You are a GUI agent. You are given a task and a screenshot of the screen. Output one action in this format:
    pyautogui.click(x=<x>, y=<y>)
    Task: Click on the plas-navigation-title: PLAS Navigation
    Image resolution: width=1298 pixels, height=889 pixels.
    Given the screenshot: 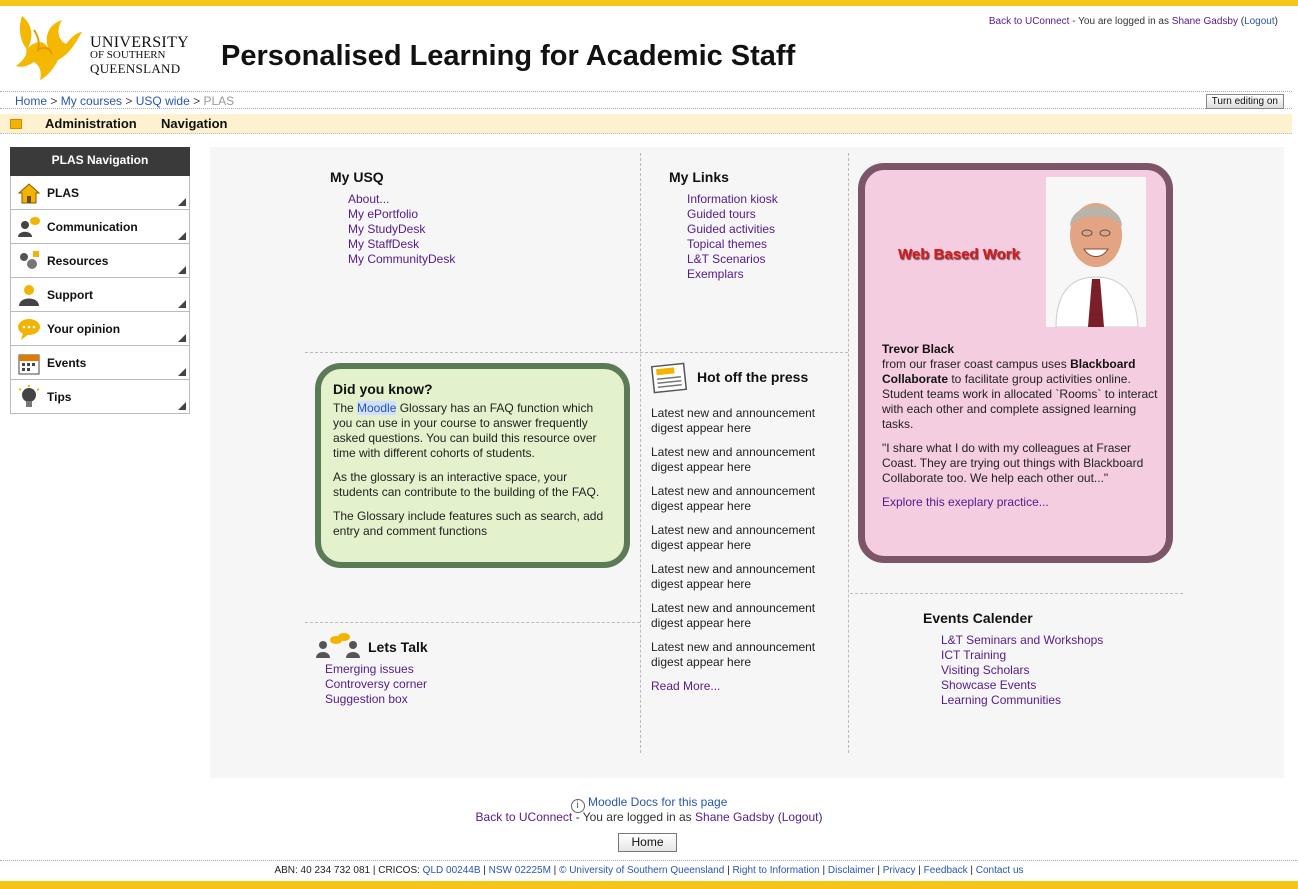 What is the action you would take?
    pyautogui.click(x=100, y=161)
    